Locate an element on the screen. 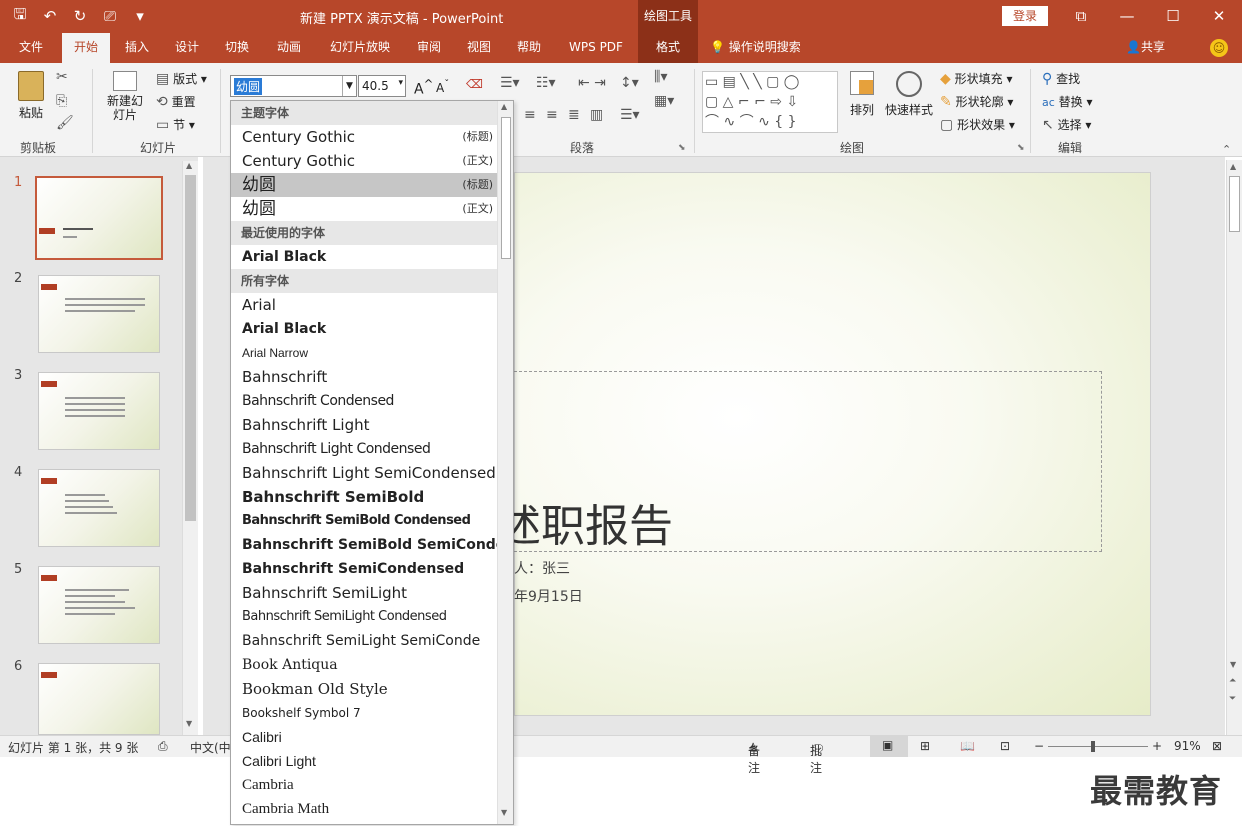 This screenshot has width=1242, height=826. font-item: Bahnschrift Light SemiCondensed is located at coordinates (364, 473).